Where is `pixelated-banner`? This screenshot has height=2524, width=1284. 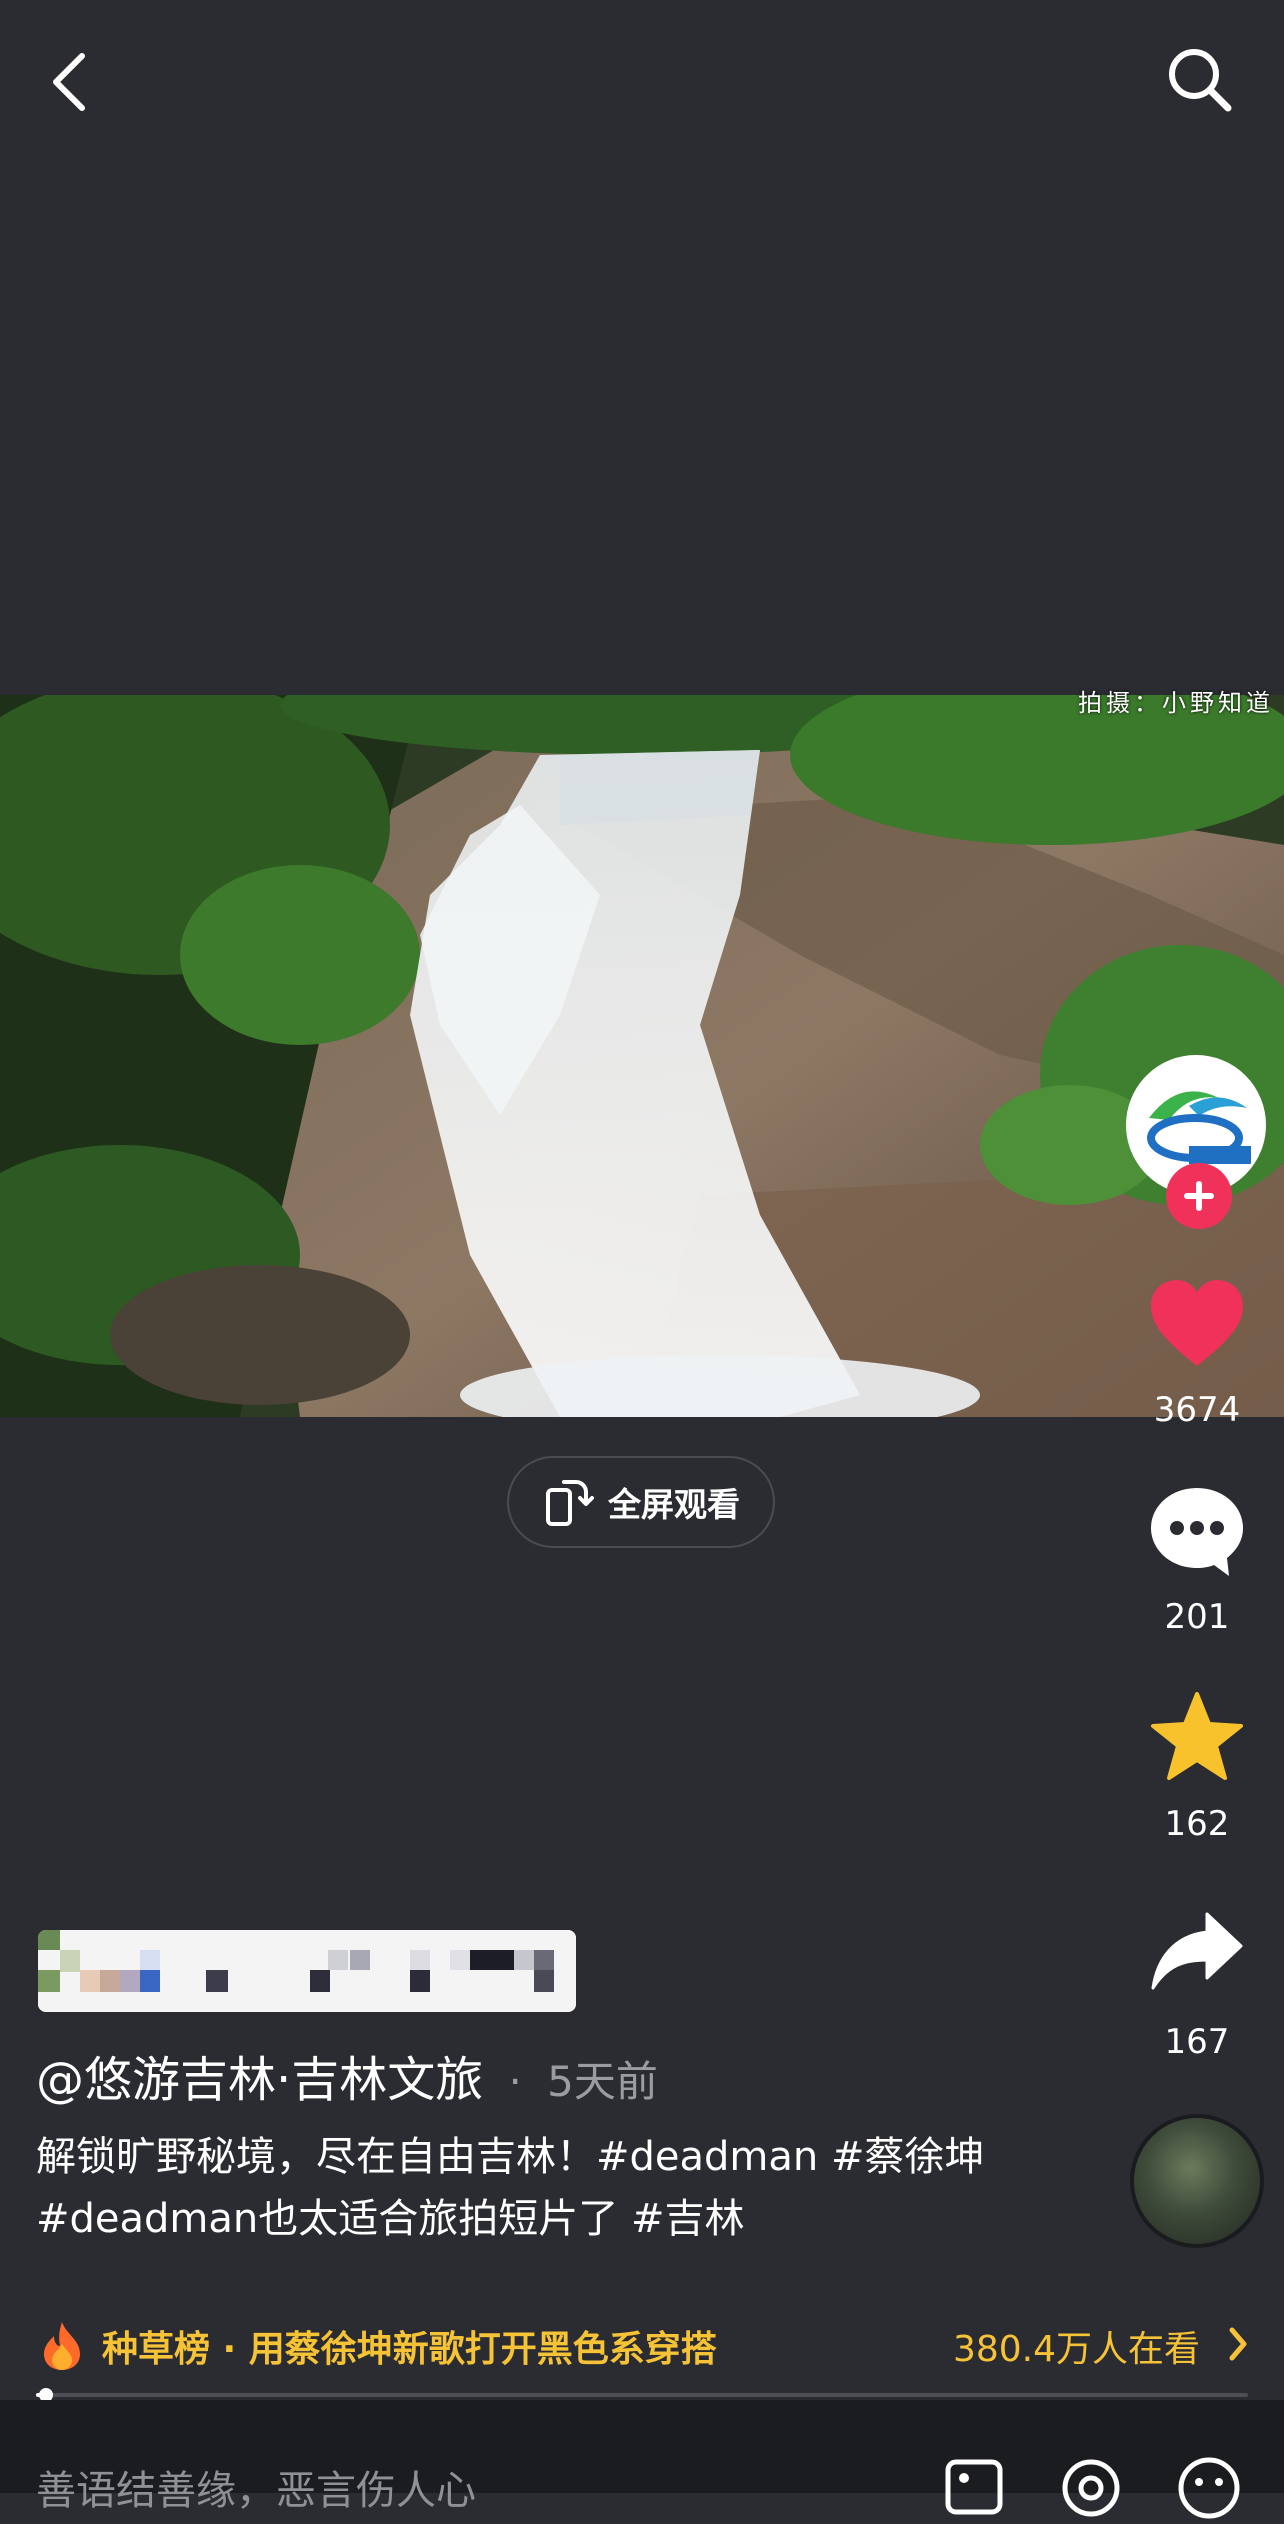 pixelated-banner is located at coordinates (307, 1971).